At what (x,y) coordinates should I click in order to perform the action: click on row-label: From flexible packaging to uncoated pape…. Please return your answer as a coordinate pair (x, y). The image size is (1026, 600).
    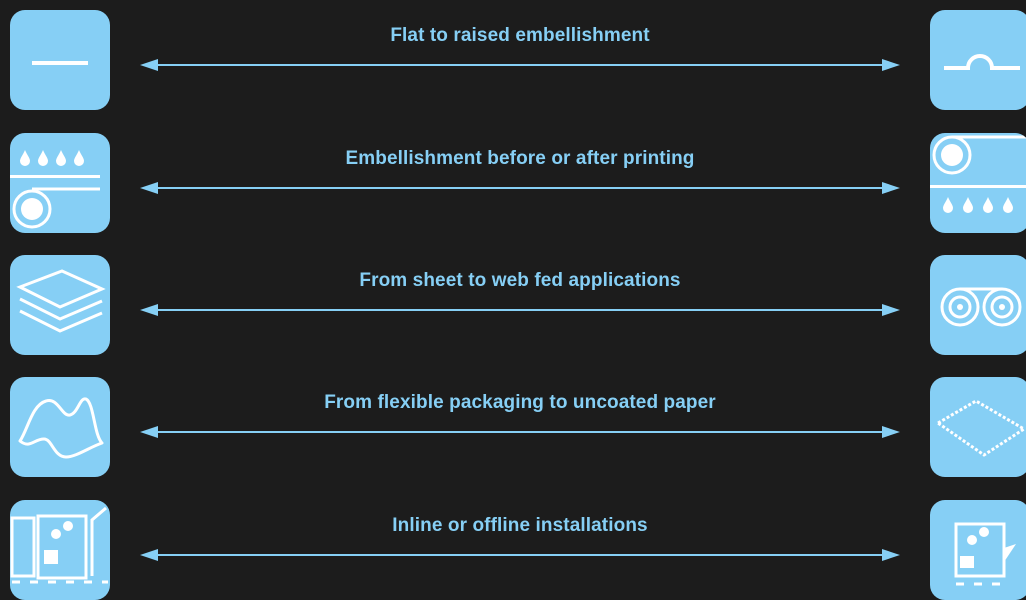
    Looking at the image, I should click on (520, 402).